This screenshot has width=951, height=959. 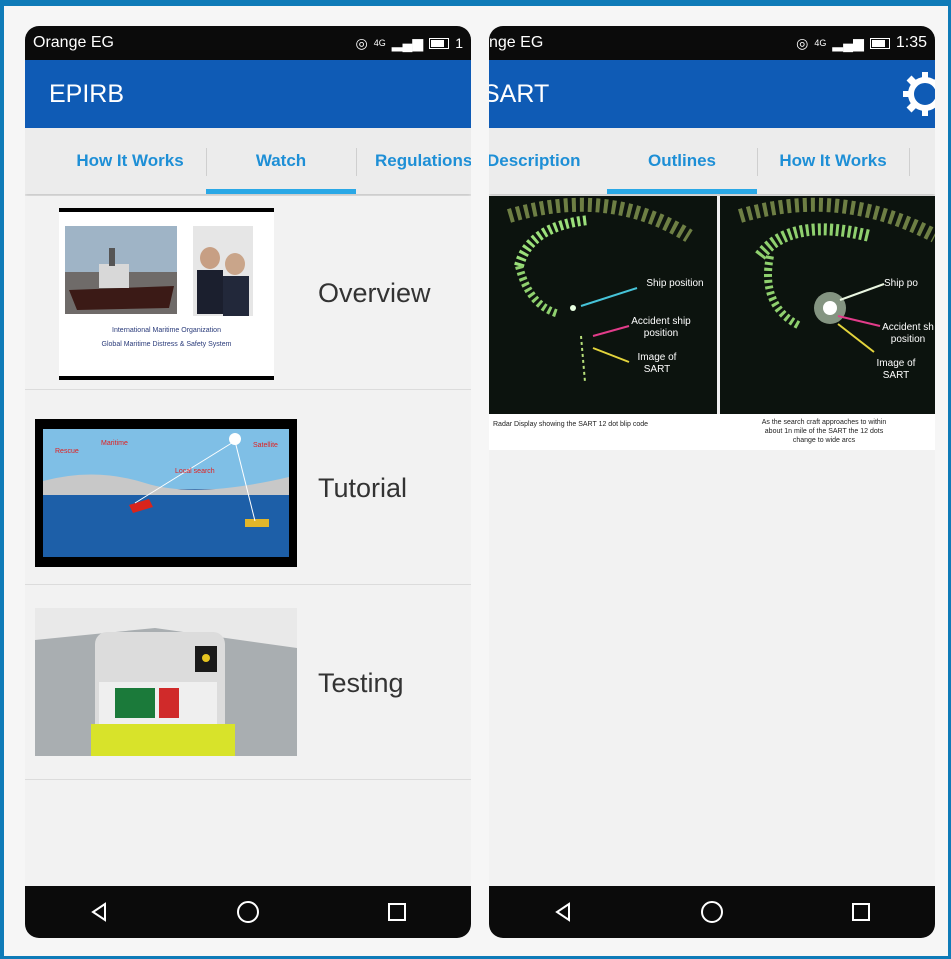 What do you see at coordinates (547, 161) in the screenshot?
I see `tab-description: Description` at bounding box center [547, 161].